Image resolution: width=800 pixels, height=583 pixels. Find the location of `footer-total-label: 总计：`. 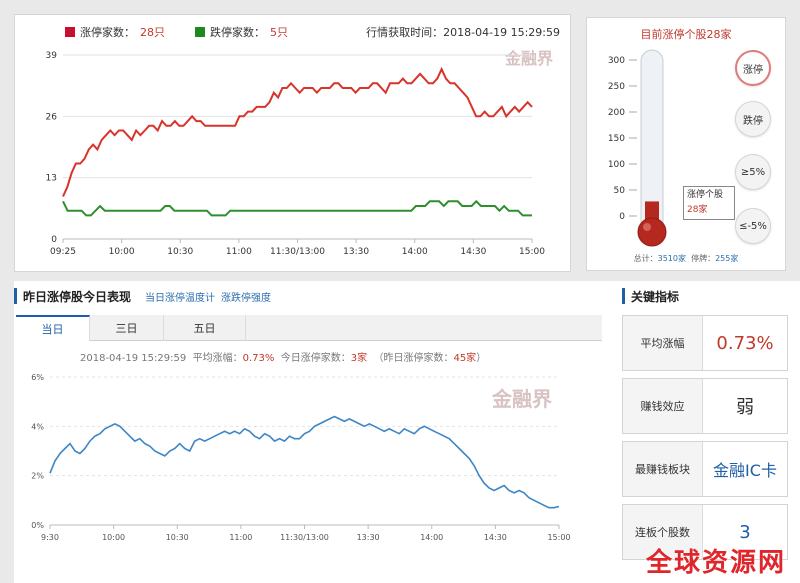

footer-total-label: 总计： is located at coordinates (645, 258).